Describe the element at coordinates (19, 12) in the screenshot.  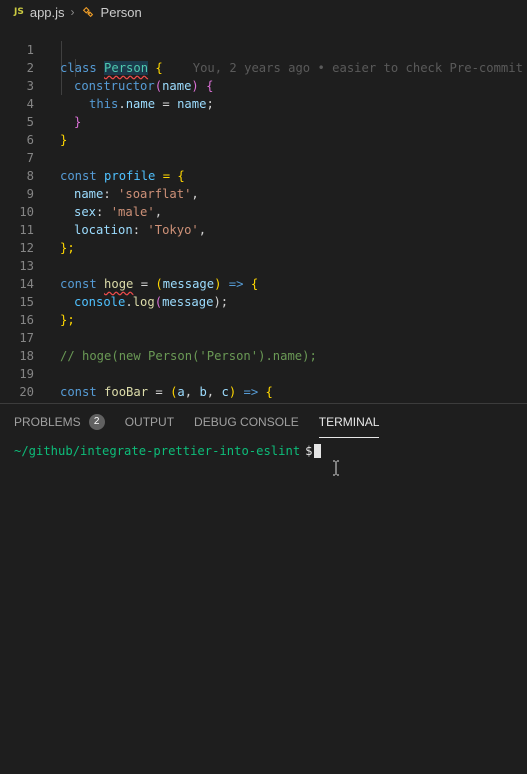
I see `javascript-file-icon: JS` at that location.